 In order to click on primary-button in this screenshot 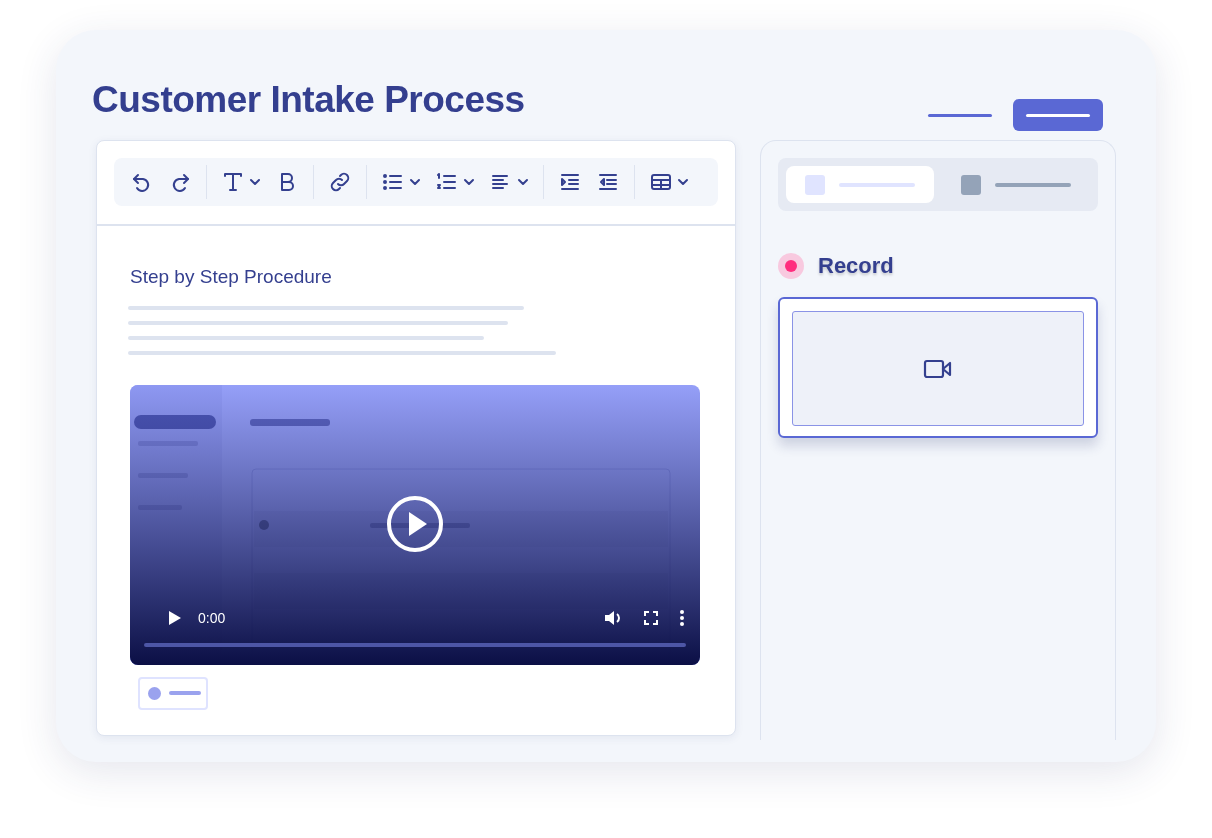, I will do `click(1058, 115)`.